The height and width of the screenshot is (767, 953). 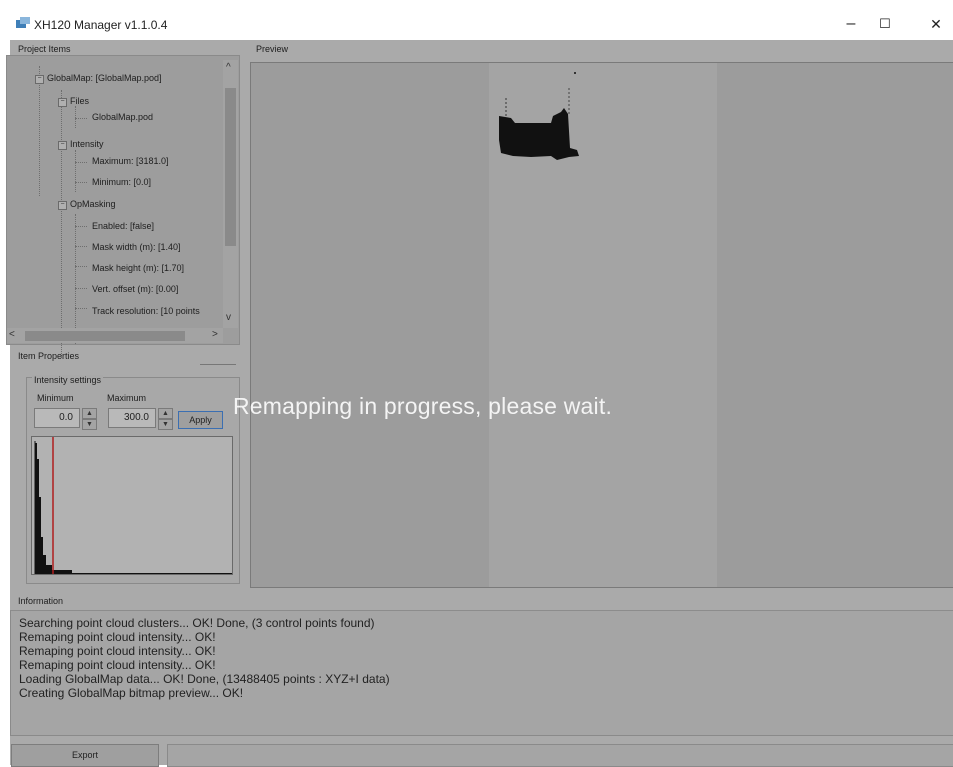 I want to click on maximum-spin-down-icon: ▼, so click(x=165, y=424).